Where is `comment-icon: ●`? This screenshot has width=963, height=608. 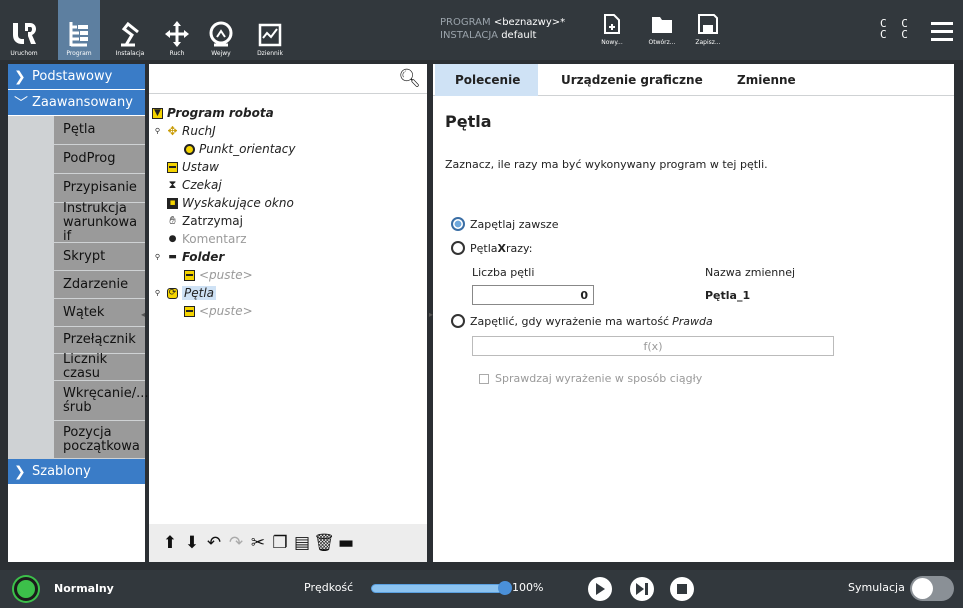 comment-icon: ● is located at coordinates (172, 239).